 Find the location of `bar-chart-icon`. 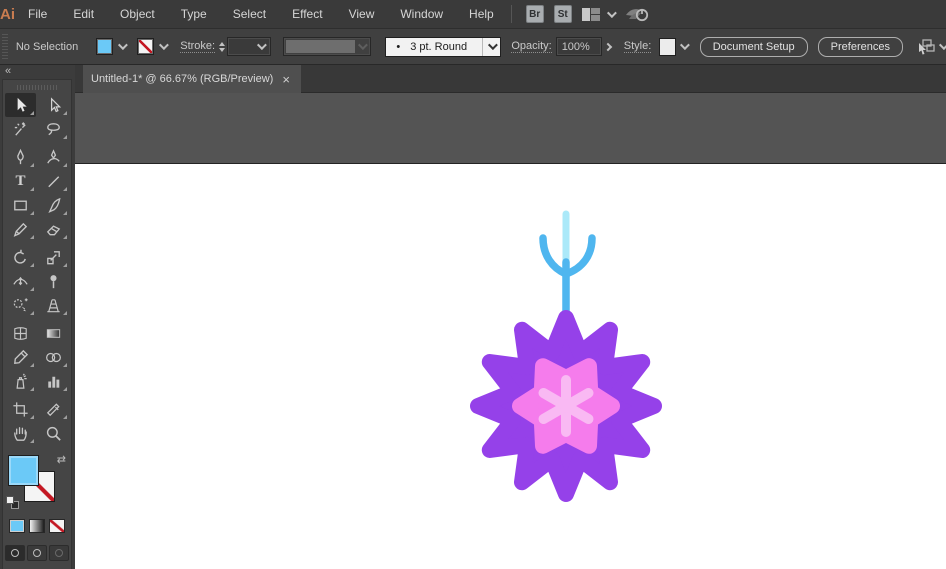

bar-chart-icon is located at coordinates (54, 382).